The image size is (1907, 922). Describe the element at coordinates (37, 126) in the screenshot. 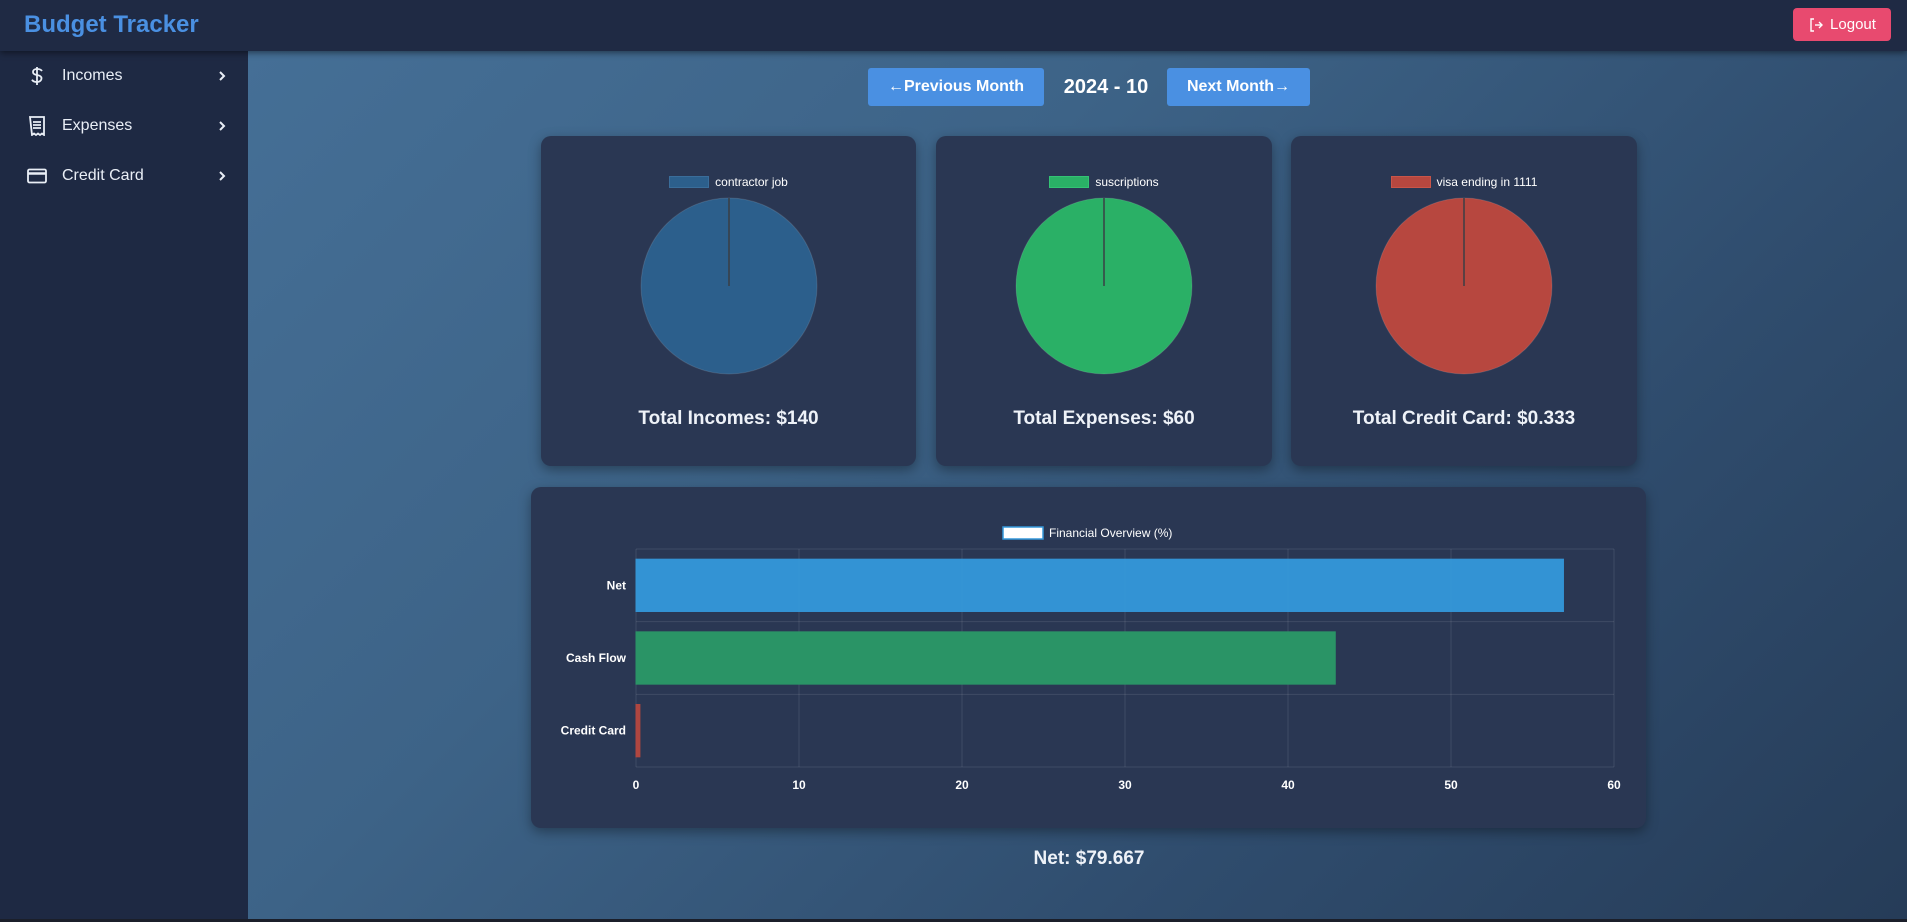

I see `receipt-icon` at that location.